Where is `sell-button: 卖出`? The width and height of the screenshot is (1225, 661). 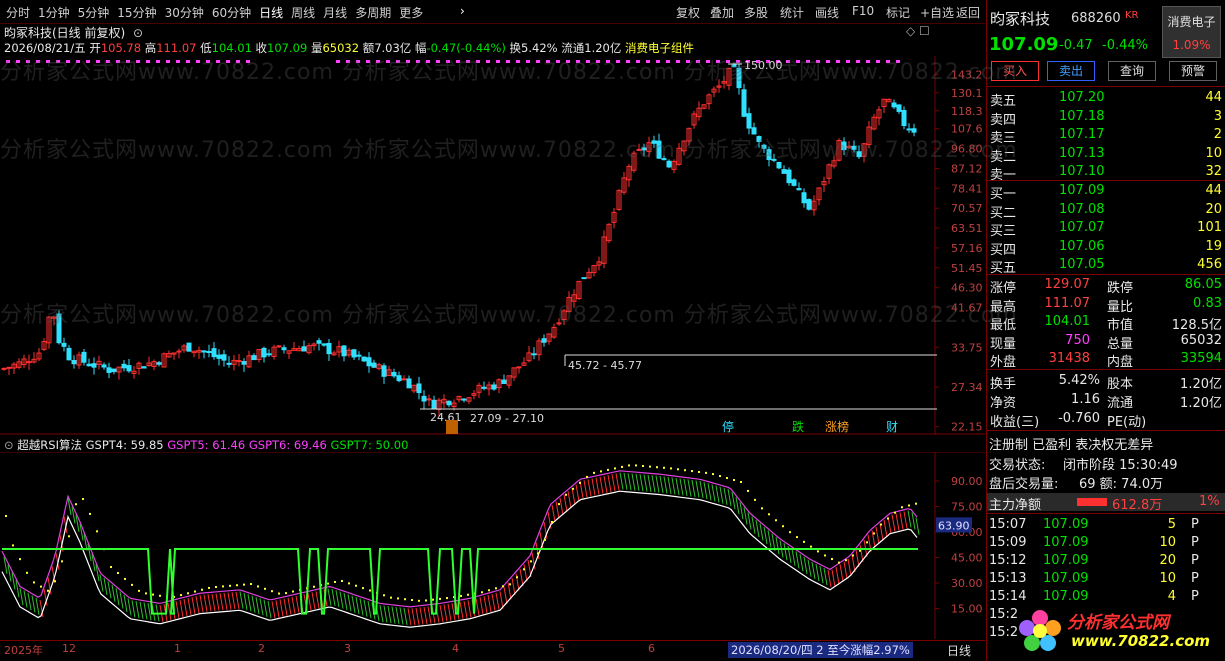
sell-button: 卖出 is located at coordinates (1071, 71).